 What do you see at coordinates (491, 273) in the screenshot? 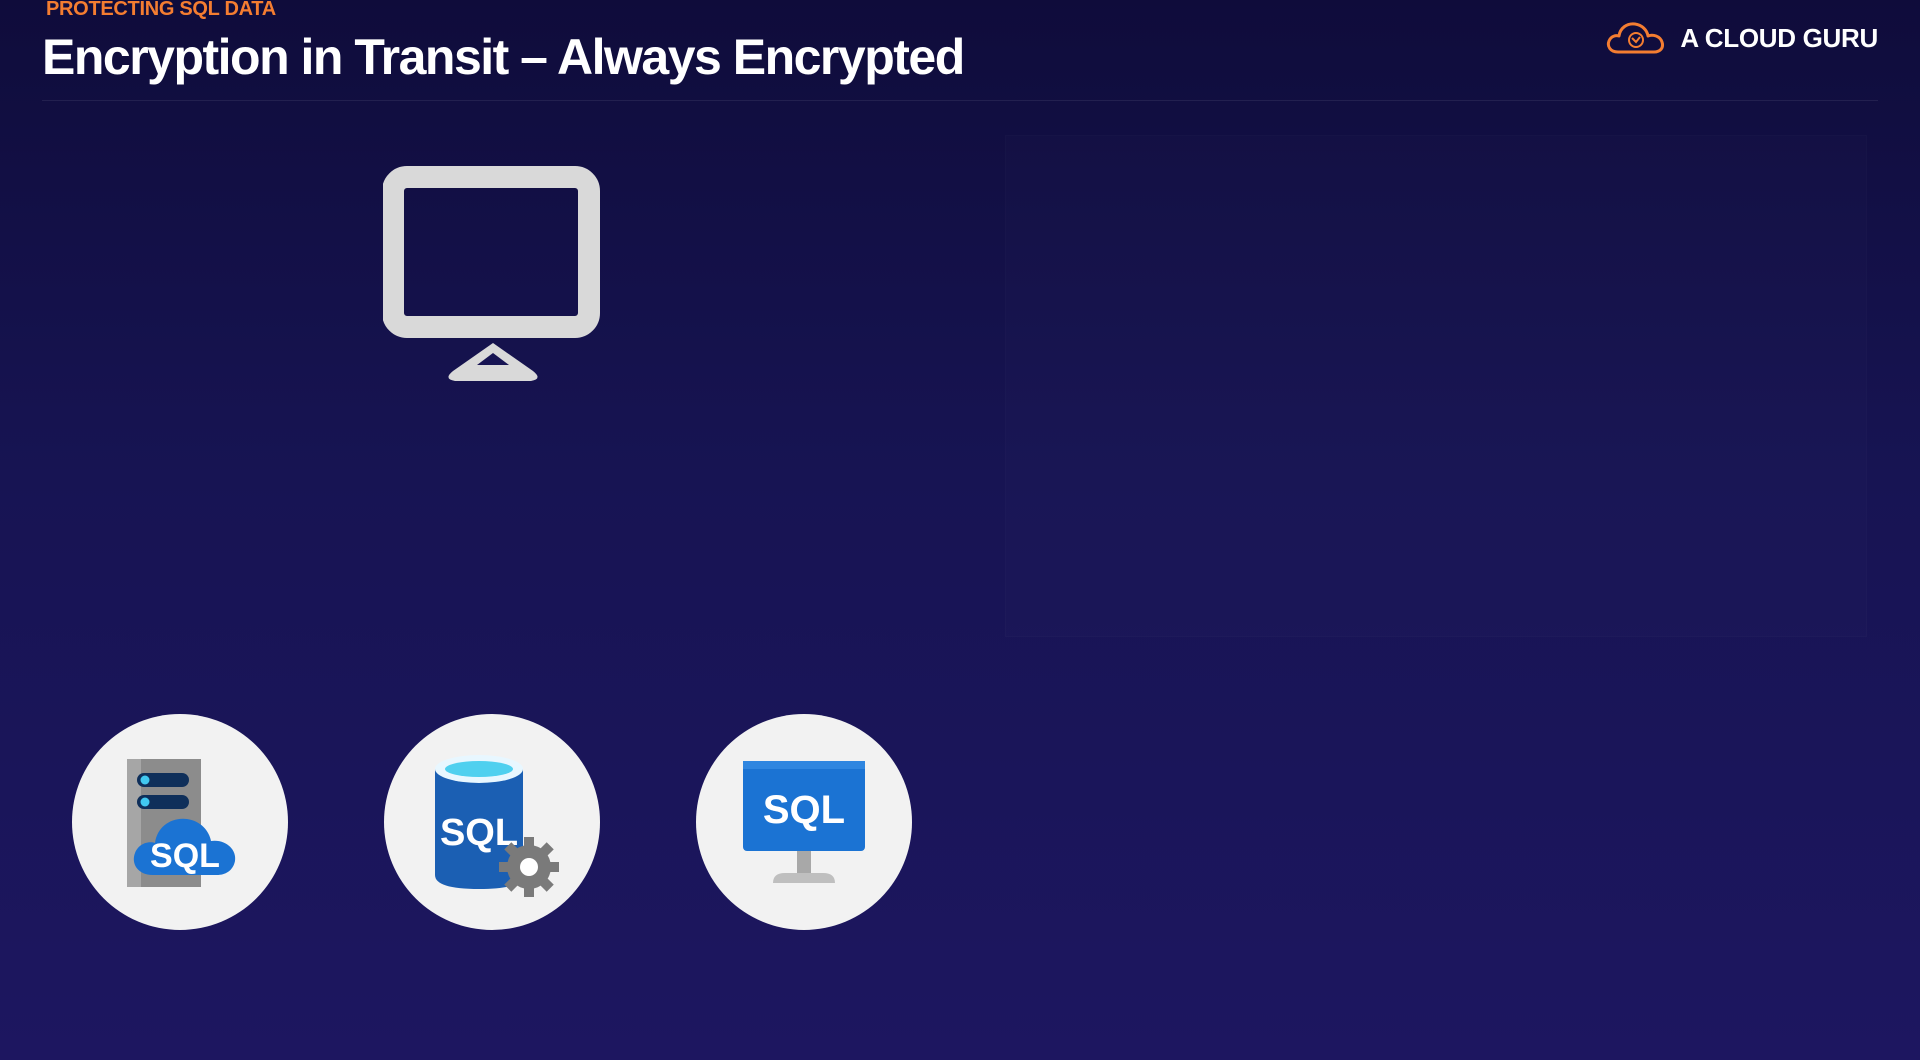
I see `monitor-icon` at bounding box center [491, 273].